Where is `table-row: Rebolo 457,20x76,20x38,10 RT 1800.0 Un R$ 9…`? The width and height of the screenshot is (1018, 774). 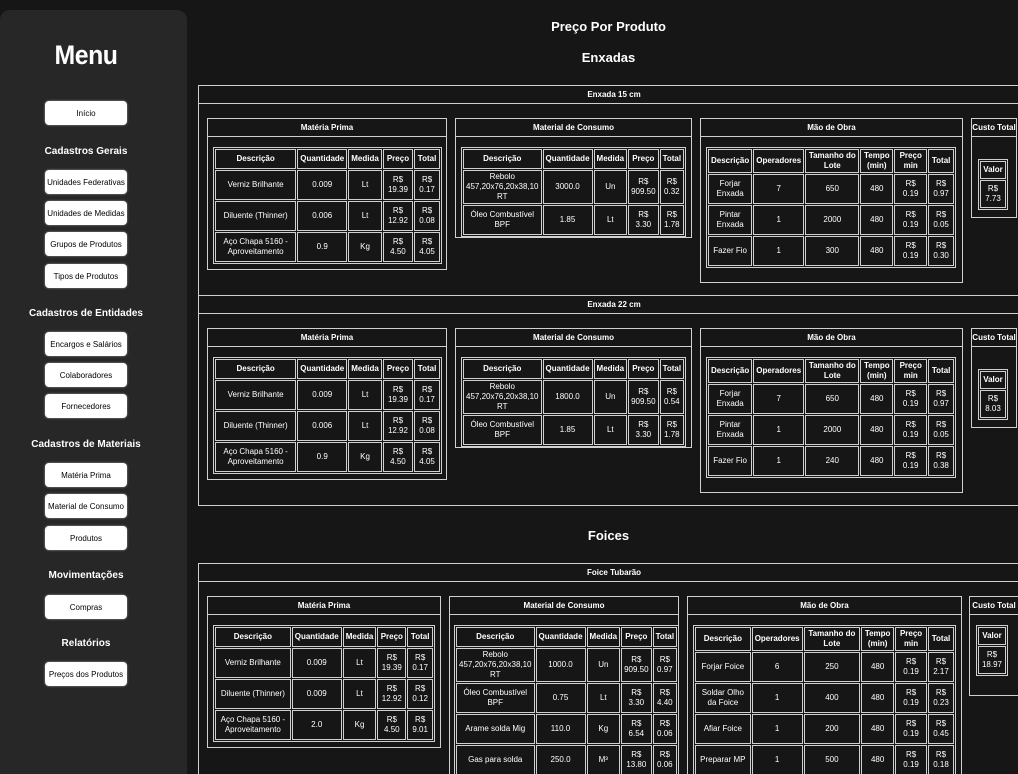
table-row: Rebolo 457,20x76,20x38,10 RT 1800.0 Un R$ 9… is located at coordinates (574, 397).